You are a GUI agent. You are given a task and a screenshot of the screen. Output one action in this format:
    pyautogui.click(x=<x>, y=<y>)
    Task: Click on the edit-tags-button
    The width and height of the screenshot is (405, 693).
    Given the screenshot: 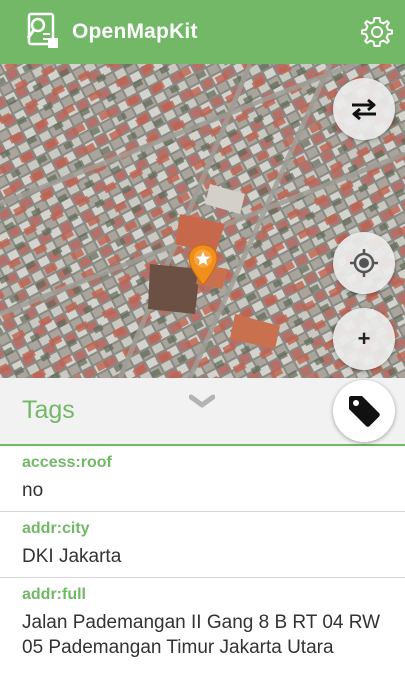 What is the action you would take?
    pyautogui.click(x=364, y=411)
    